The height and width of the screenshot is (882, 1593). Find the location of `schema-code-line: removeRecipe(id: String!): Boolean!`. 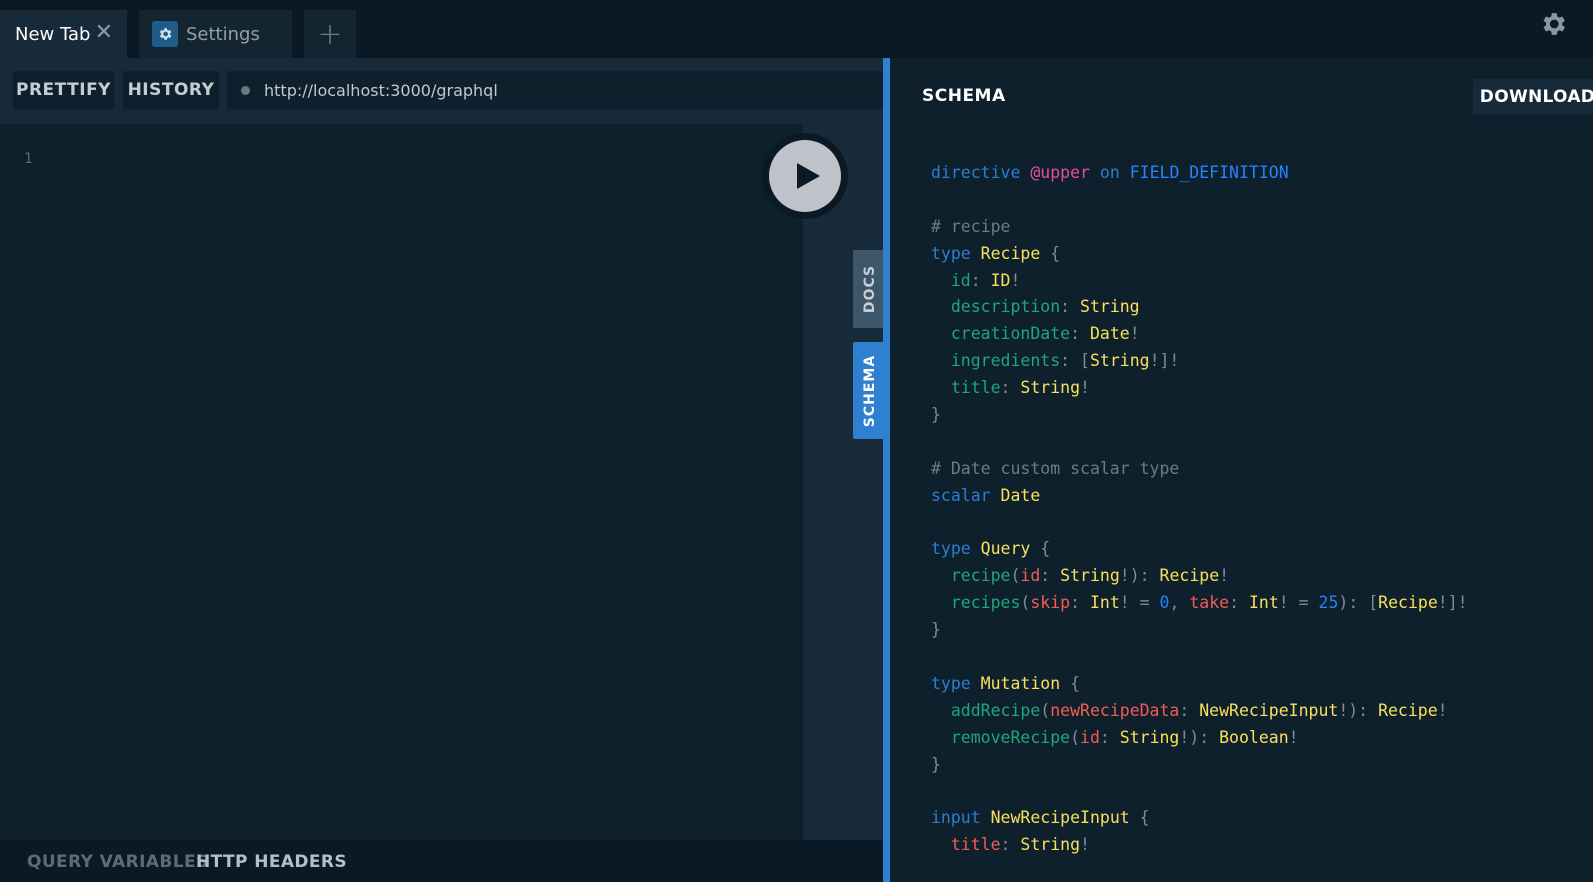

schema-code-line: removeRecipe(id: String!): Boolean! is located at coordinates (1199, 738).